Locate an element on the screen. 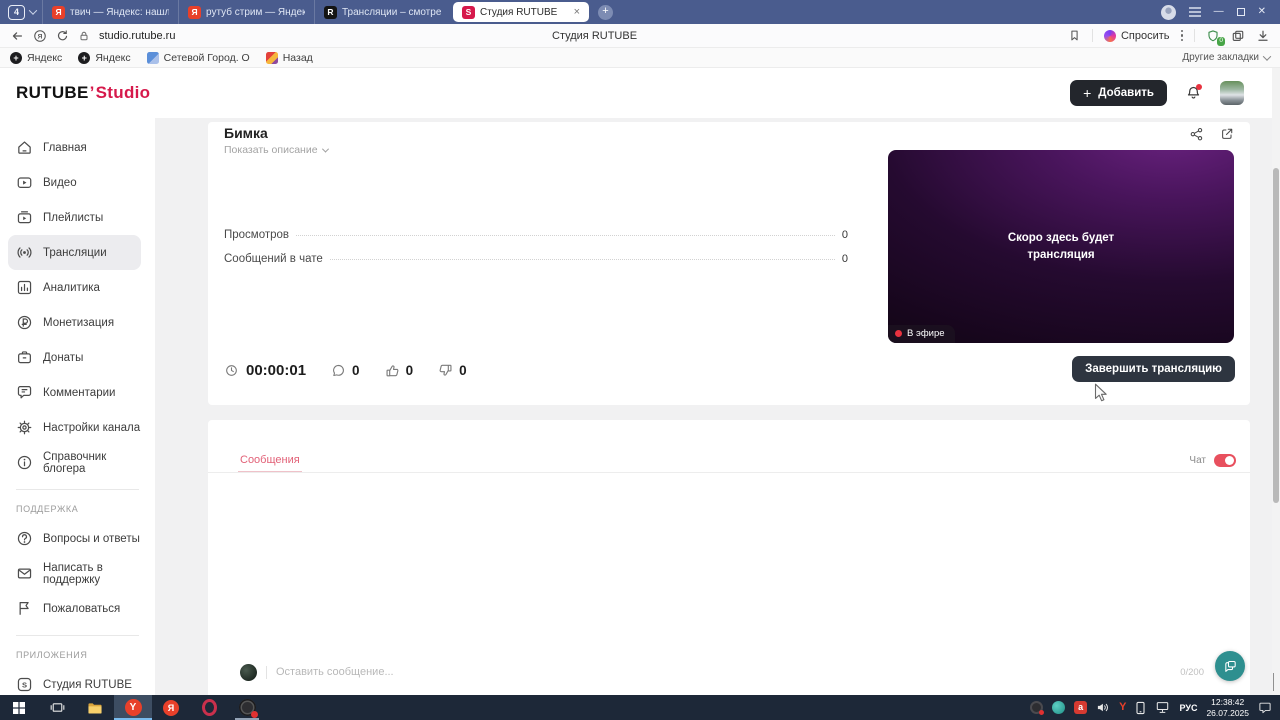 This screenshot has height=720, width=1280. sidebar-item-write-support: Написать в поддержку is located at coordinates (77, 573).